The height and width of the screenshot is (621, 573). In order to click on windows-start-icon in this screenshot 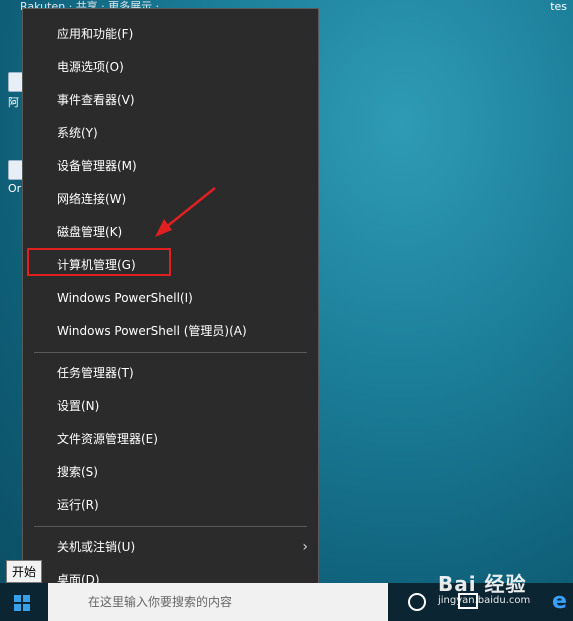, I will do `click(22, 603)`.